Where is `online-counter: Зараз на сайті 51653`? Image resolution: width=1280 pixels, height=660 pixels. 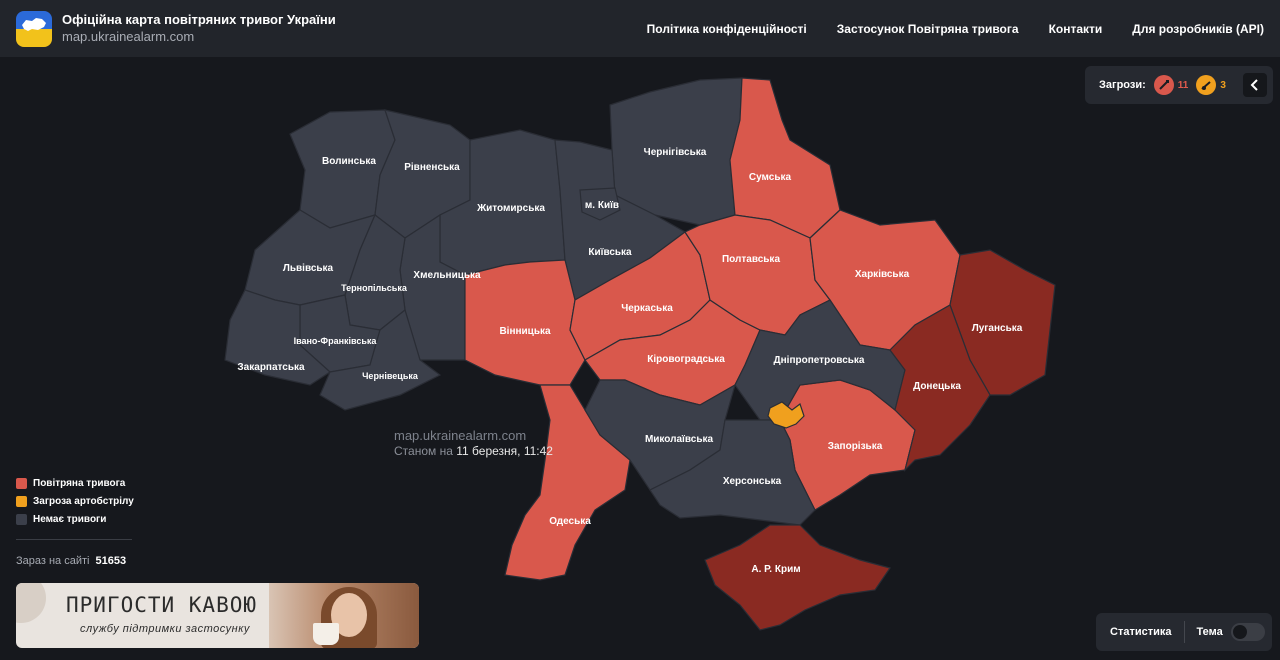 online-counter: Зараз на сайті 51653 is located at coordinates (71, 561).